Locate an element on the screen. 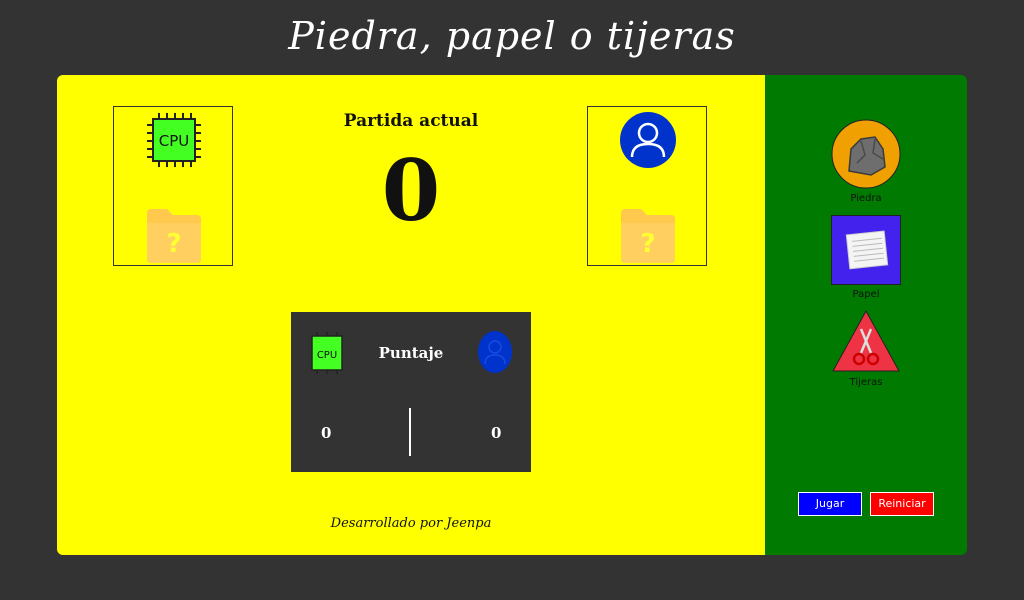 This screenshot has width=1024, height=600. choice-paper: Papel is located at coordinates (866, 257).